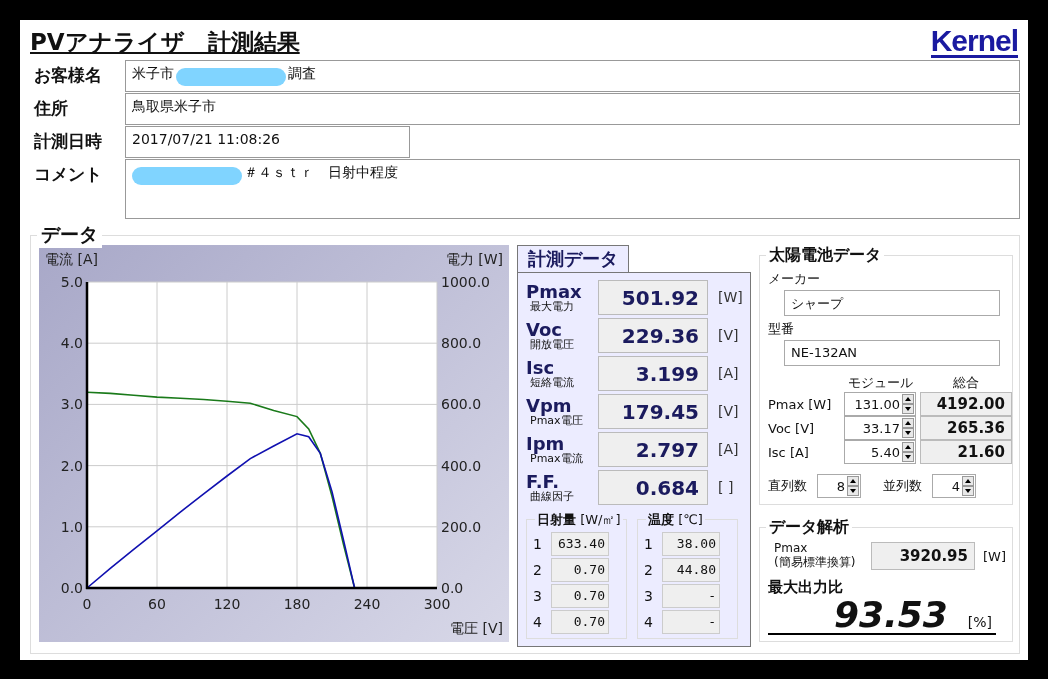  Describe the element at coordinates (549, 405) in the screenshot. I see `metric-name: Vpm` at that location.